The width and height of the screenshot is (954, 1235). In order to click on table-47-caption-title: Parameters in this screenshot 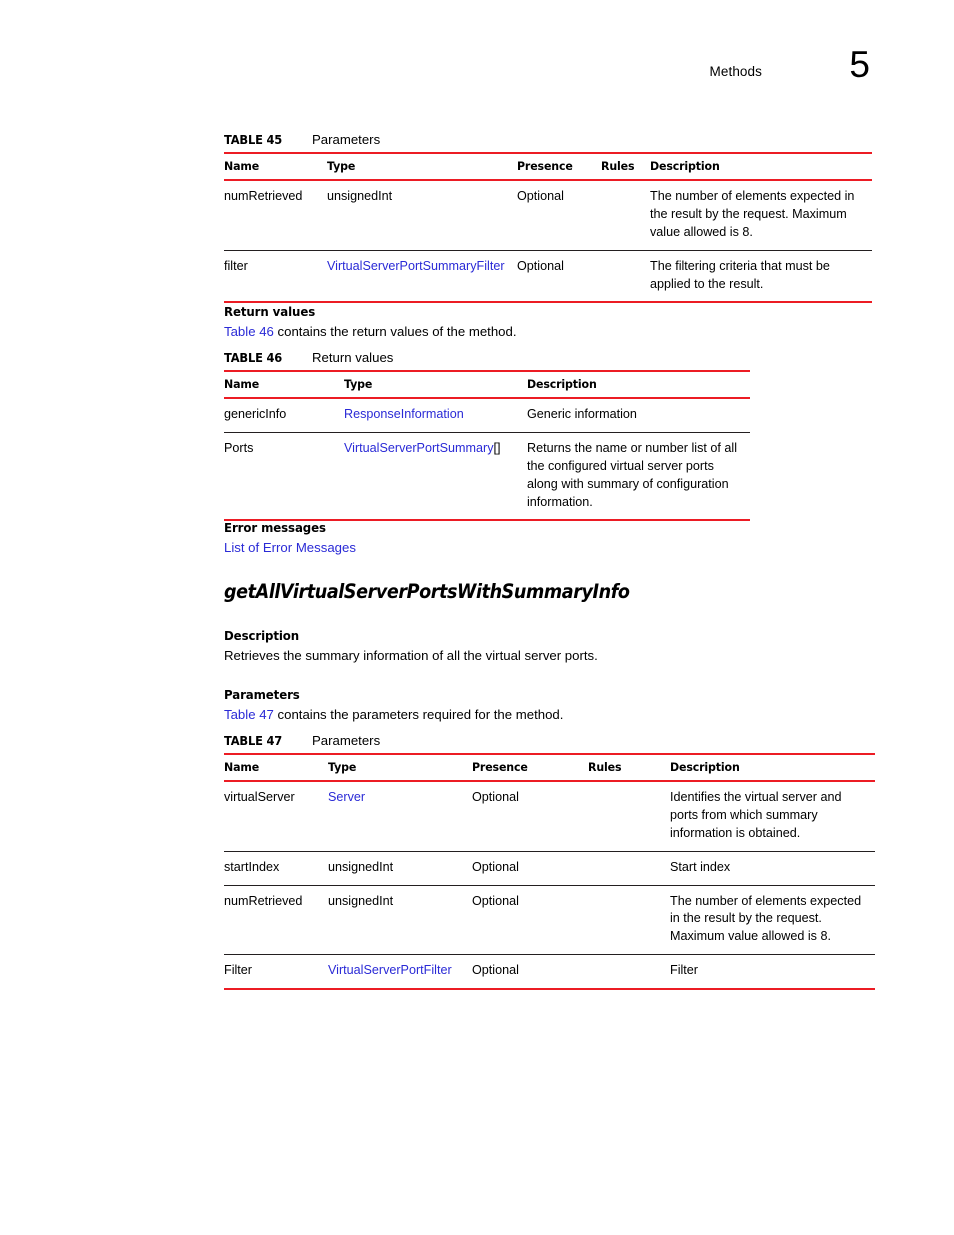, I will do `click(346, 740)`.